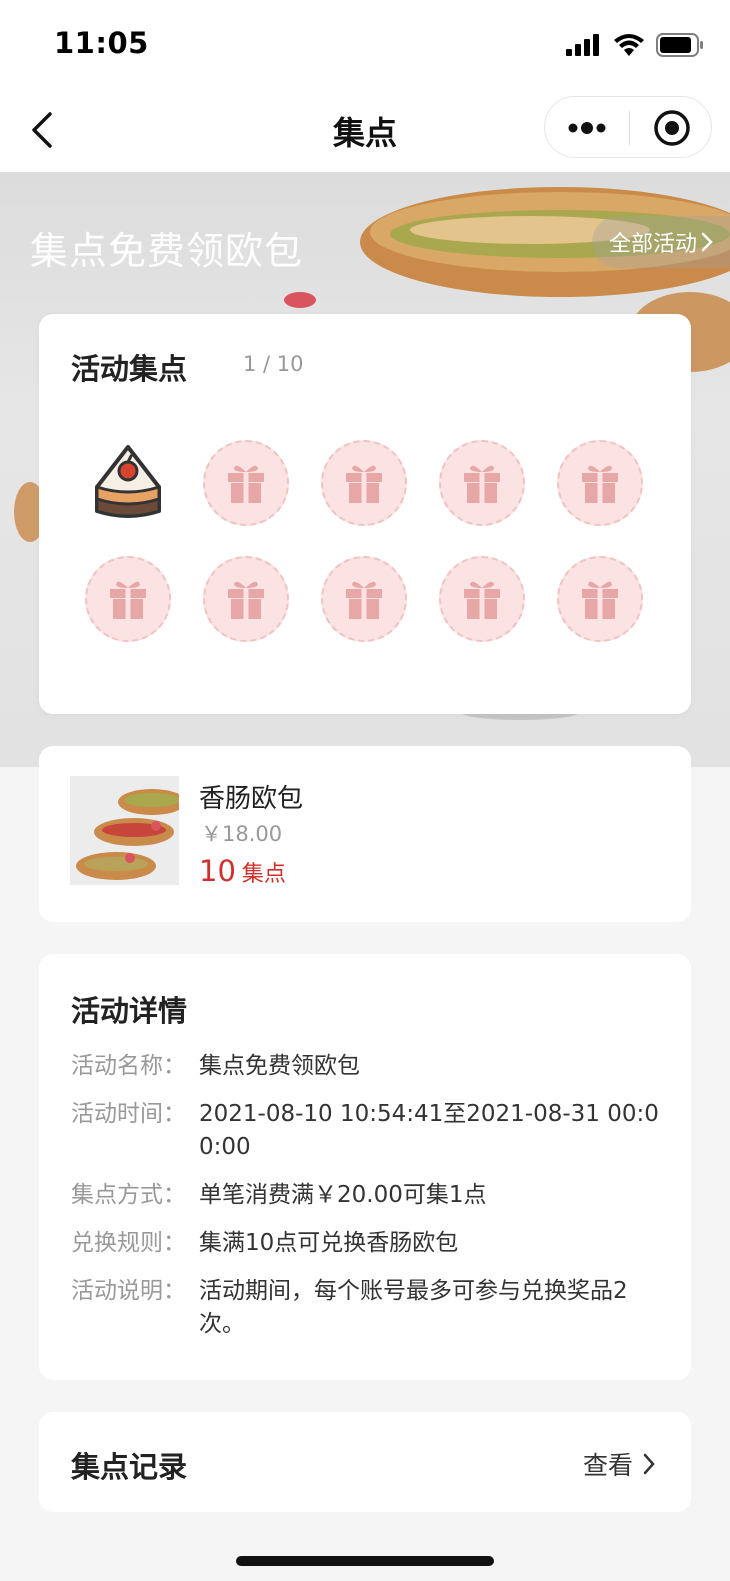 The width and height of the screenshot is (730, 1581). Describe the element at coordinates (167, 251) in the screenshot. I see `banner-title: 集点免费领欧包` at that location.